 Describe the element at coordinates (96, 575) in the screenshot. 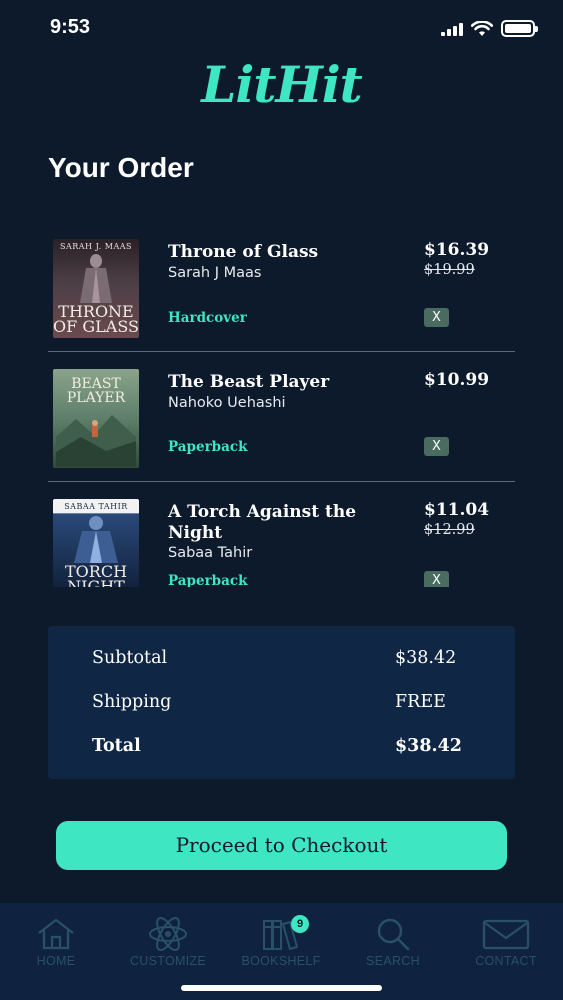

I see `cover-title-text: TORCH NIGHT` at that location.